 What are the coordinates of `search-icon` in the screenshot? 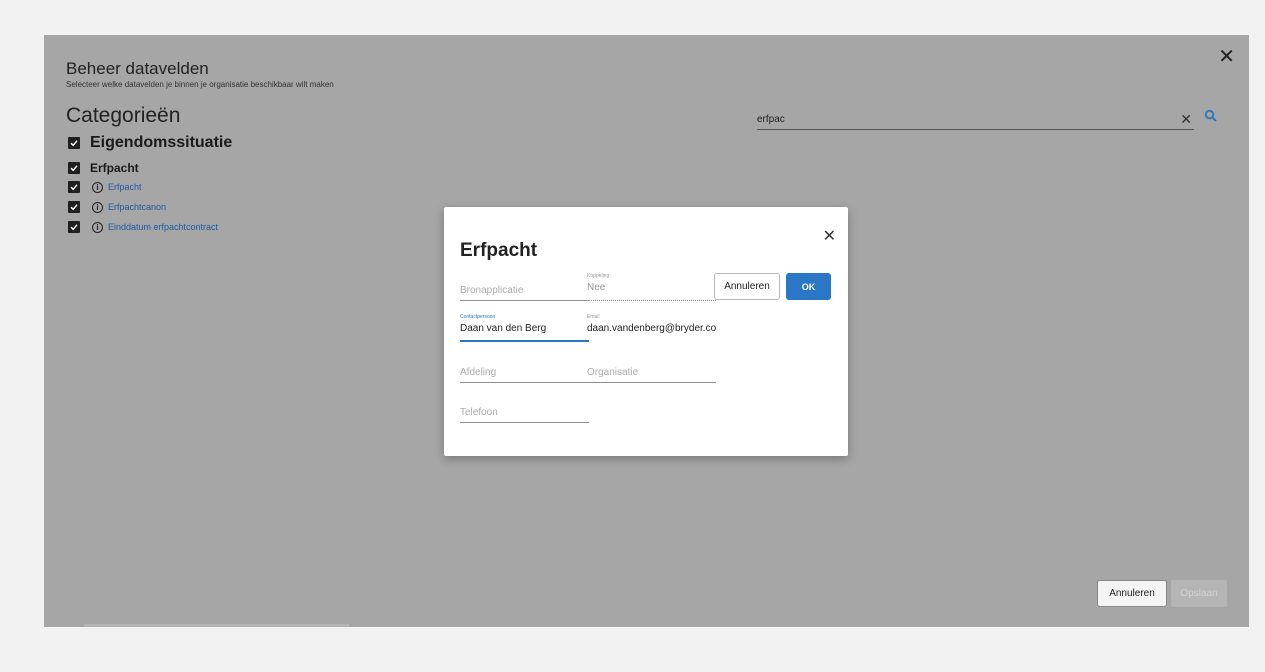 It's located at (1211, 116).